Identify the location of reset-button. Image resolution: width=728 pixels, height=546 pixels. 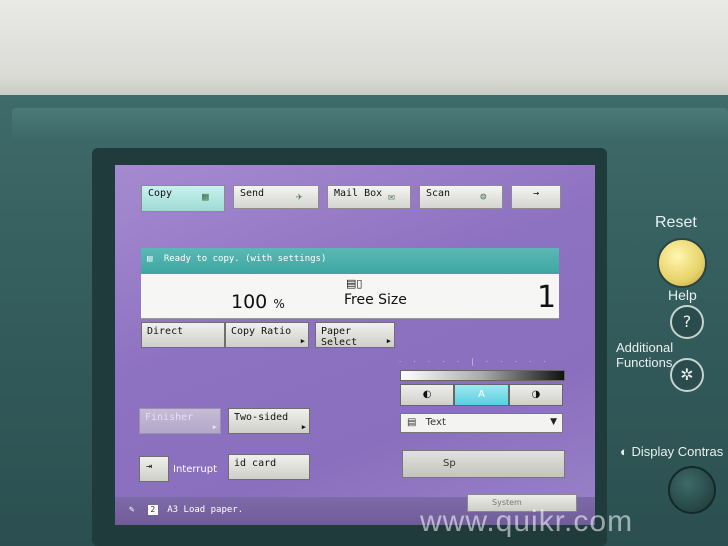
(682, 263).